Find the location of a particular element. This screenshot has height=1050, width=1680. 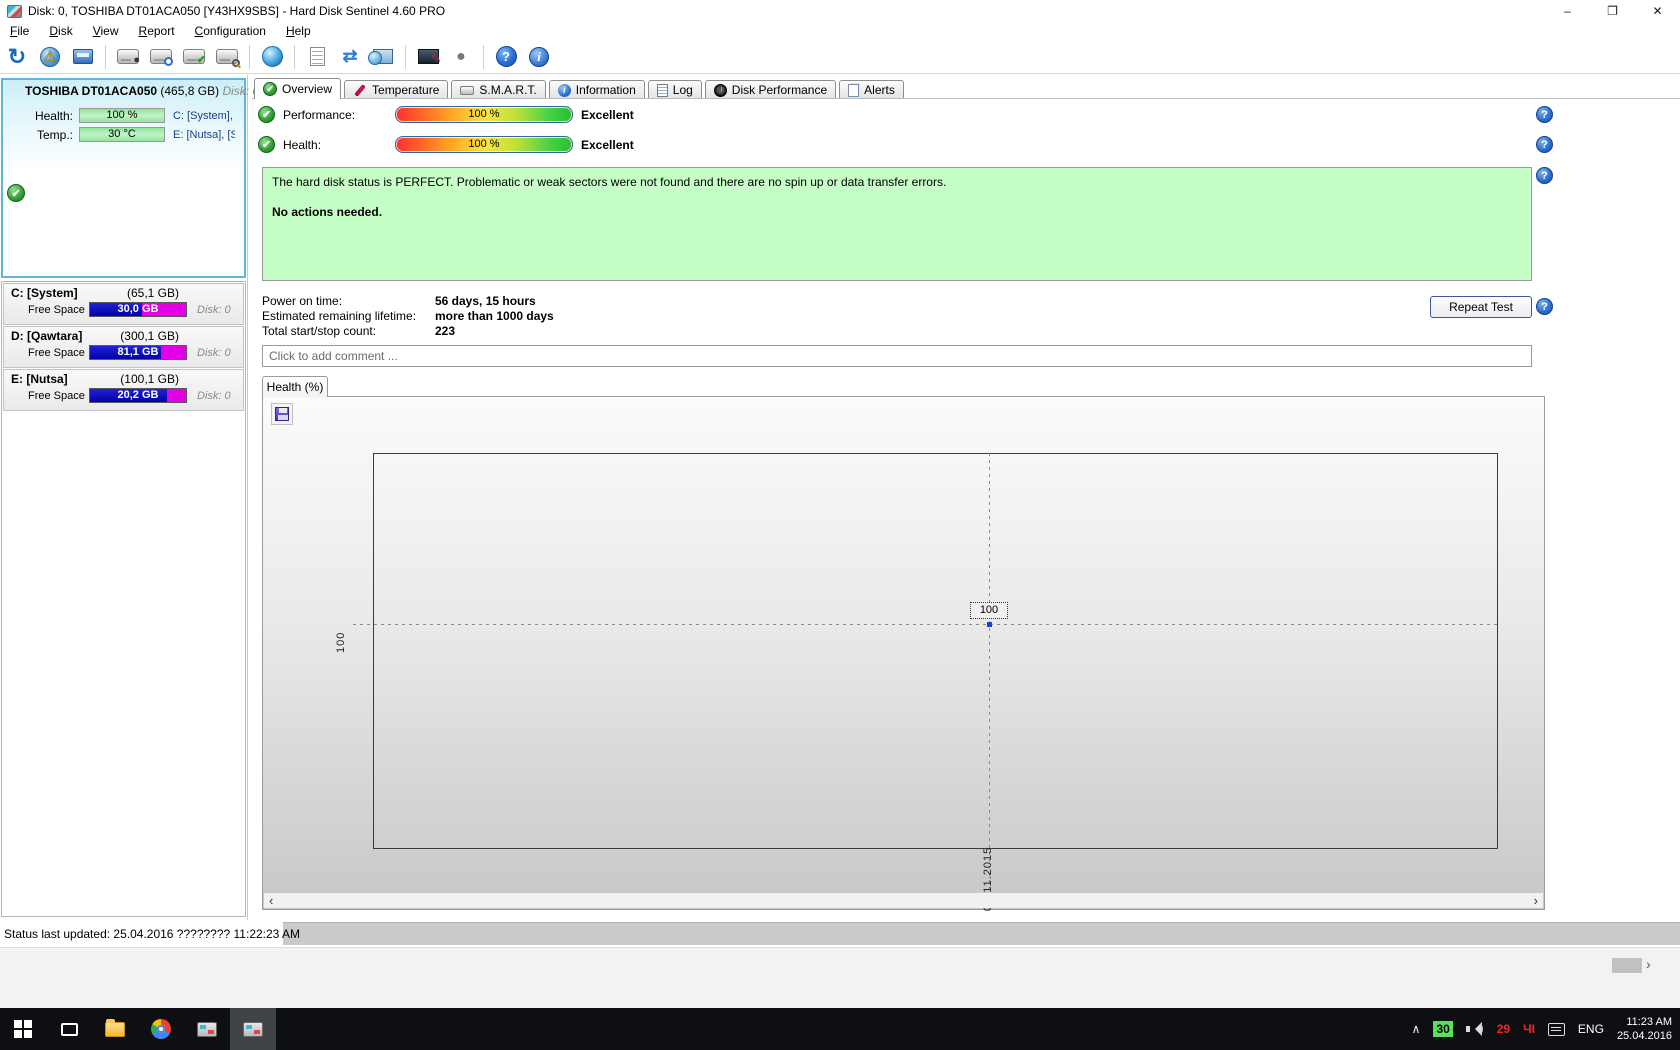

remote-monitor-button: ✎ is located at coordinates (428, 57).